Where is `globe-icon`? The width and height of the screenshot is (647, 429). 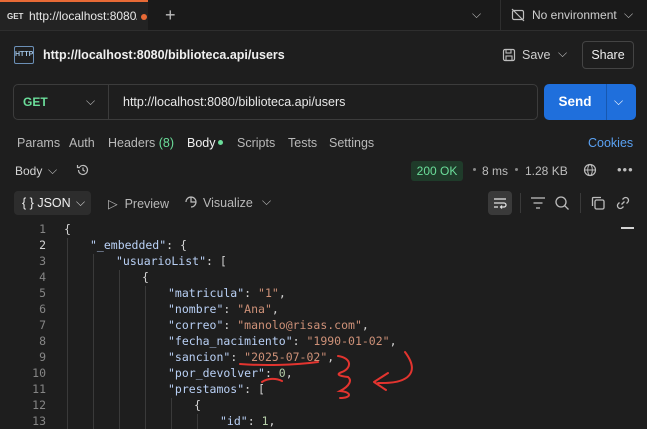 globe-icon is located at coordinates (590, 170).